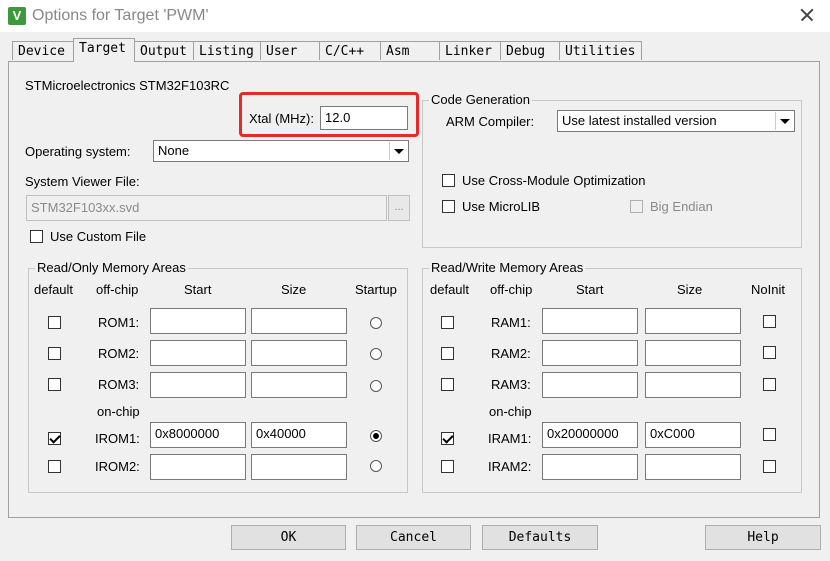 The height and width of the screenshot is (561, 830). What do you see at coordinates (17, 16) in the screenshot?
I see `keil-app-icon: V` at bounding box center [17, 16].